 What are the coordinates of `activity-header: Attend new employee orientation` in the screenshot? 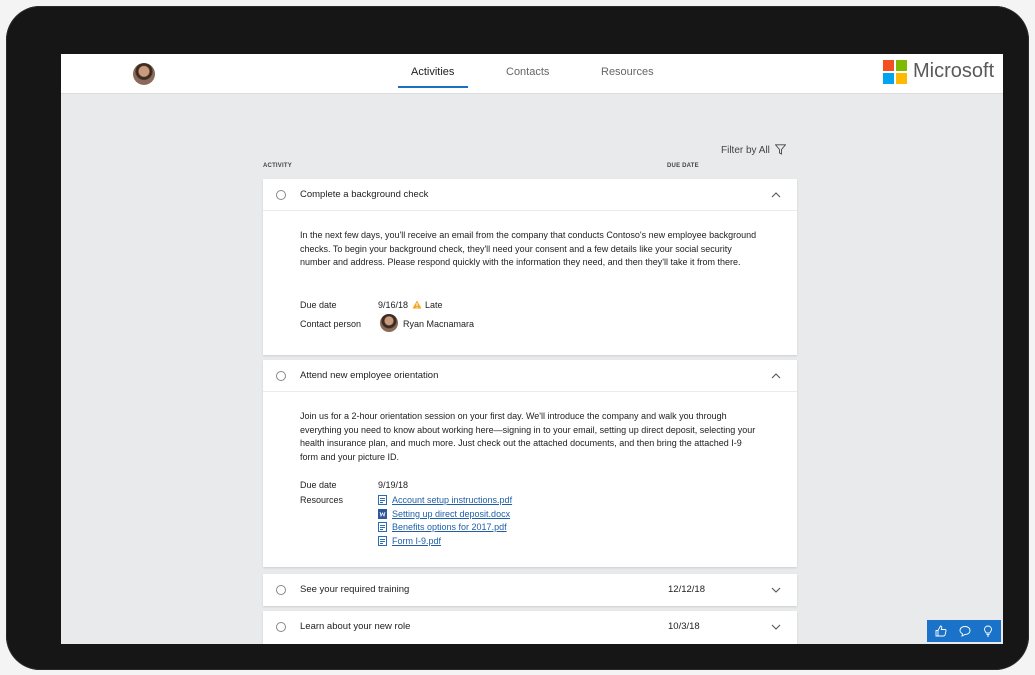 It's located at (530, 376).